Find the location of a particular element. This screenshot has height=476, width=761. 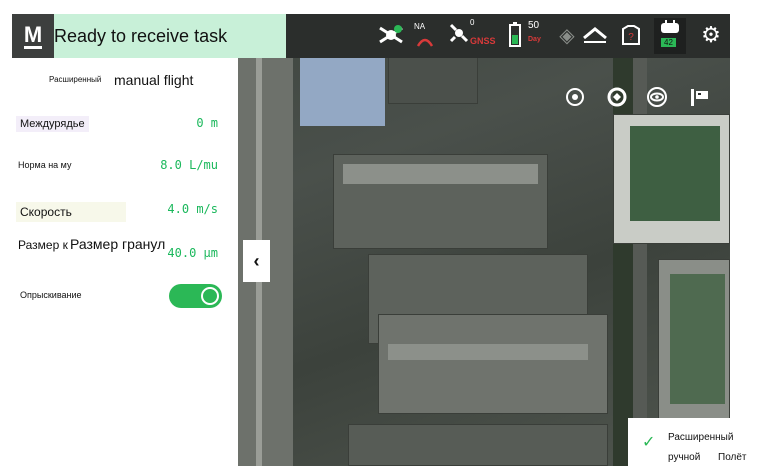

controller-icon: 42 is located at coordinates (670, 36).